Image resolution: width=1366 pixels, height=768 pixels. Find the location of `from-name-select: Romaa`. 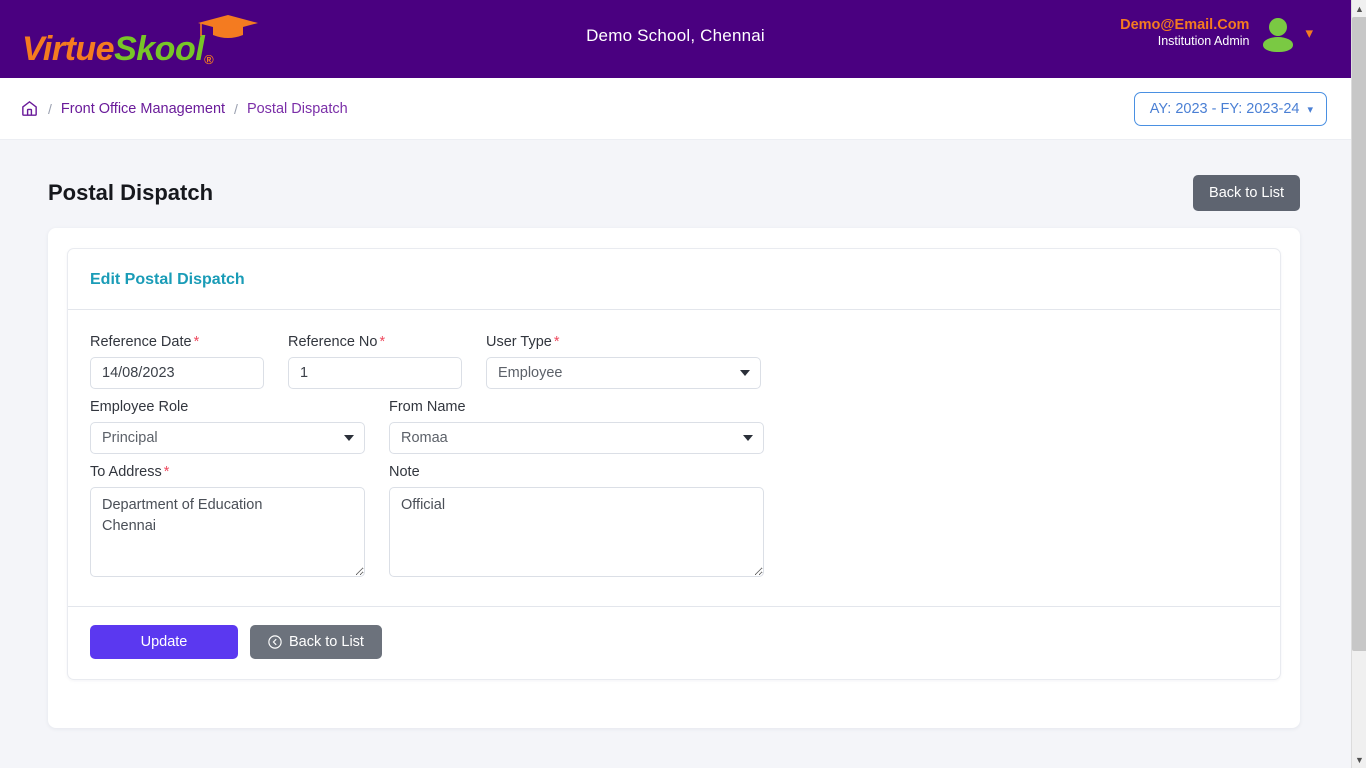

from-name-select: Romaa is located at coordinates (576, 438).